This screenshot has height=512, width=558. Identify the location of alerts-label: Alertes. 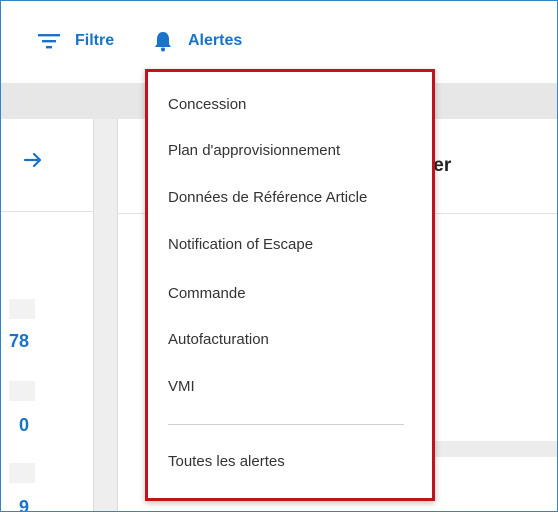
(215, 40).